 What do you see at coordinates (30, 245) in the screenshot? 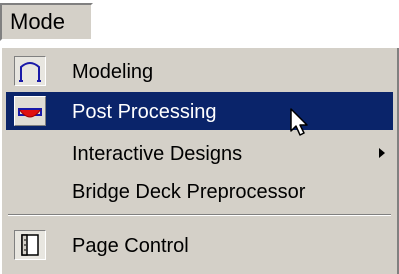
I see `page-control-icon` at bounding box center [30, 245].